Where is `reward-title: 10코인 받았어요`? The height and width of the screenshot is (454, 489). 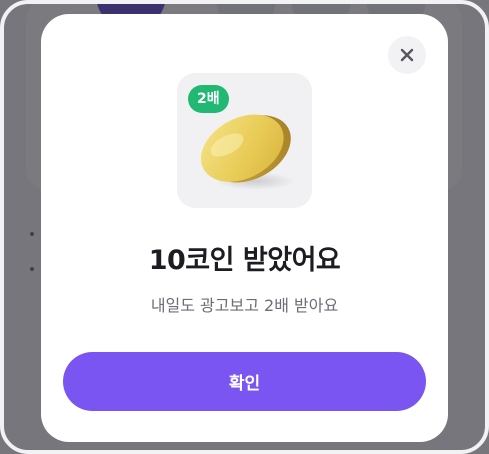 reward-title: 10코인 받았어요 is located at coordinates (244, 260).